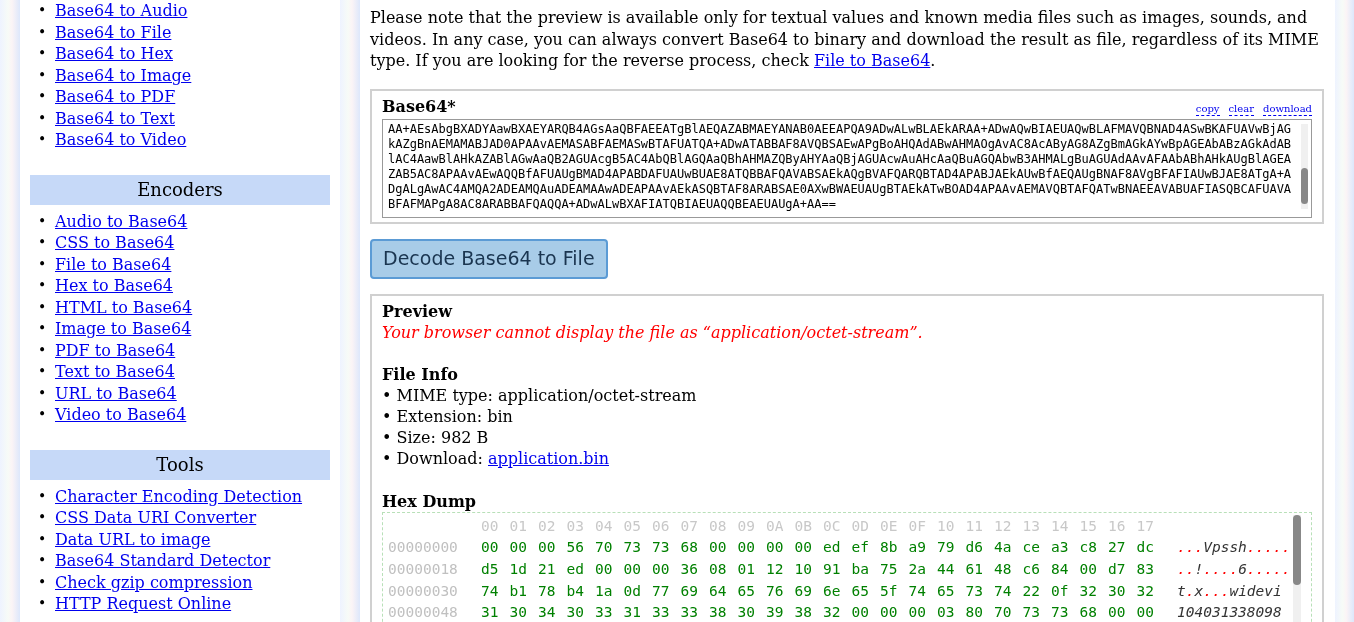 The image size is (1354, 622). I want to click on sidebar-link: Base64 to Video, so click(121, 140).